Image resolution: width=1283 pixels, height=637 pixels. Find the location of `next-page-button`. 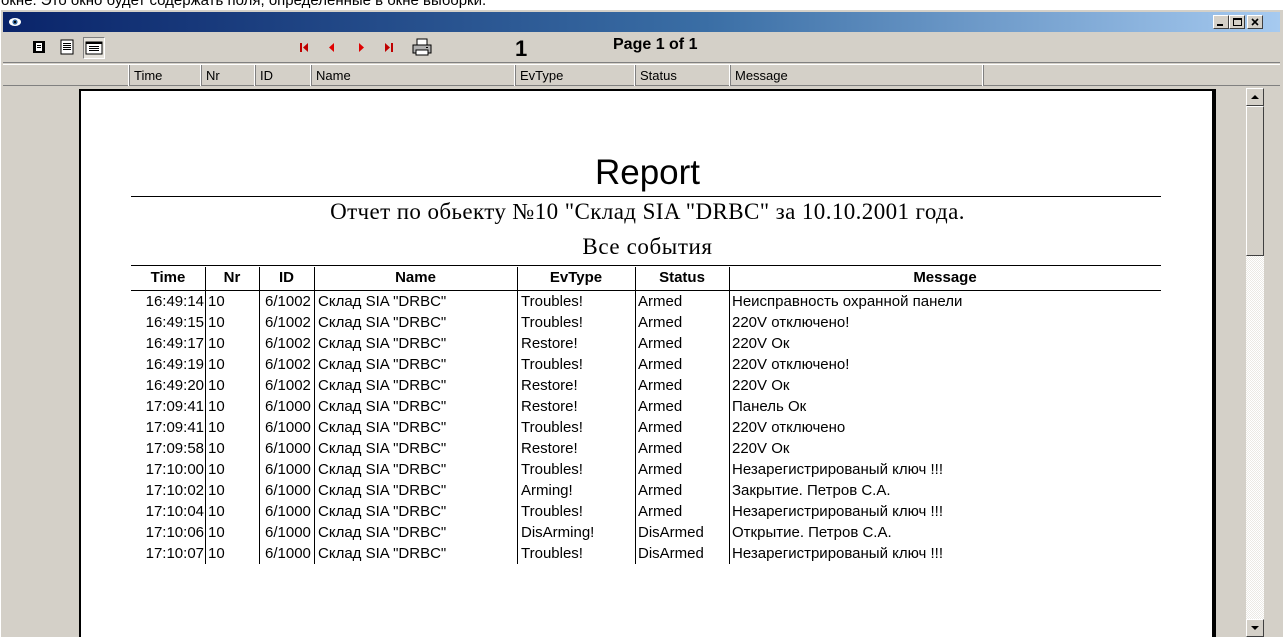

next-page-button is located at coordinates (362, 48).